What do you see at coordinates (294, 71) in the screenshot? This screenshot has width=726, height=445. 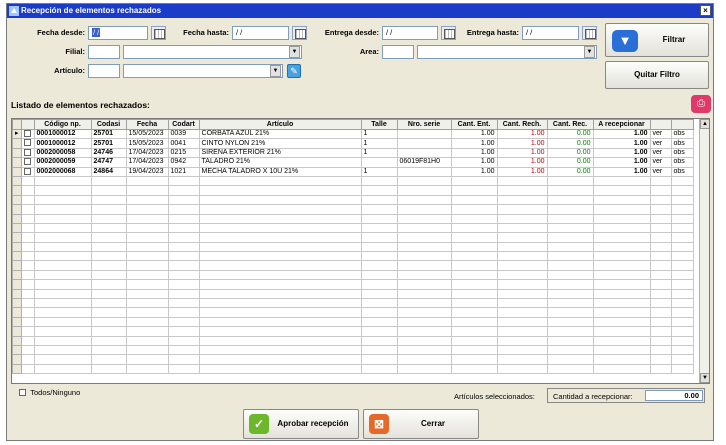 I see `wrench-icon: ✎` at bounding box center [294, 71].